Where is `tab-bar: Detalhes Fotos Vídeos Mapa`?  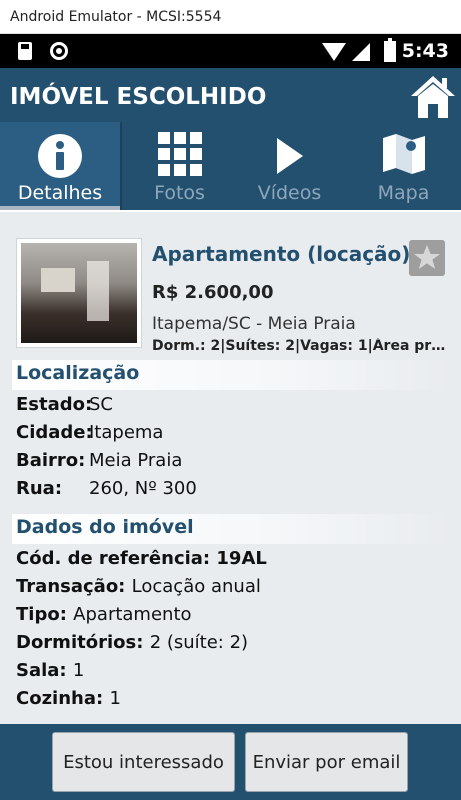
tab-bar: Detalhes Fotos Vídeos Mapa is located at coordinates (230, 166).